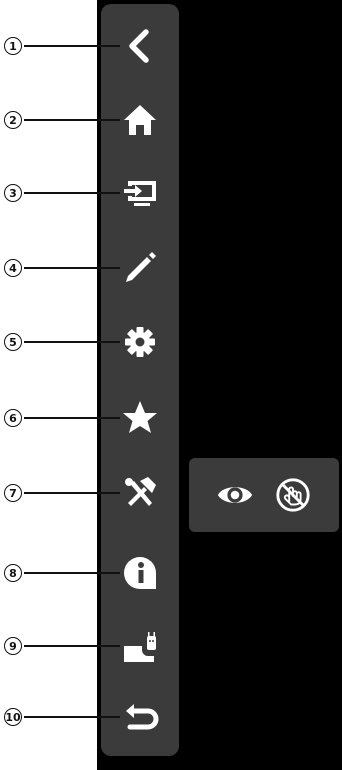 The image size is (342, 770). I want to click on callout-number: 10, so click(13, 717).